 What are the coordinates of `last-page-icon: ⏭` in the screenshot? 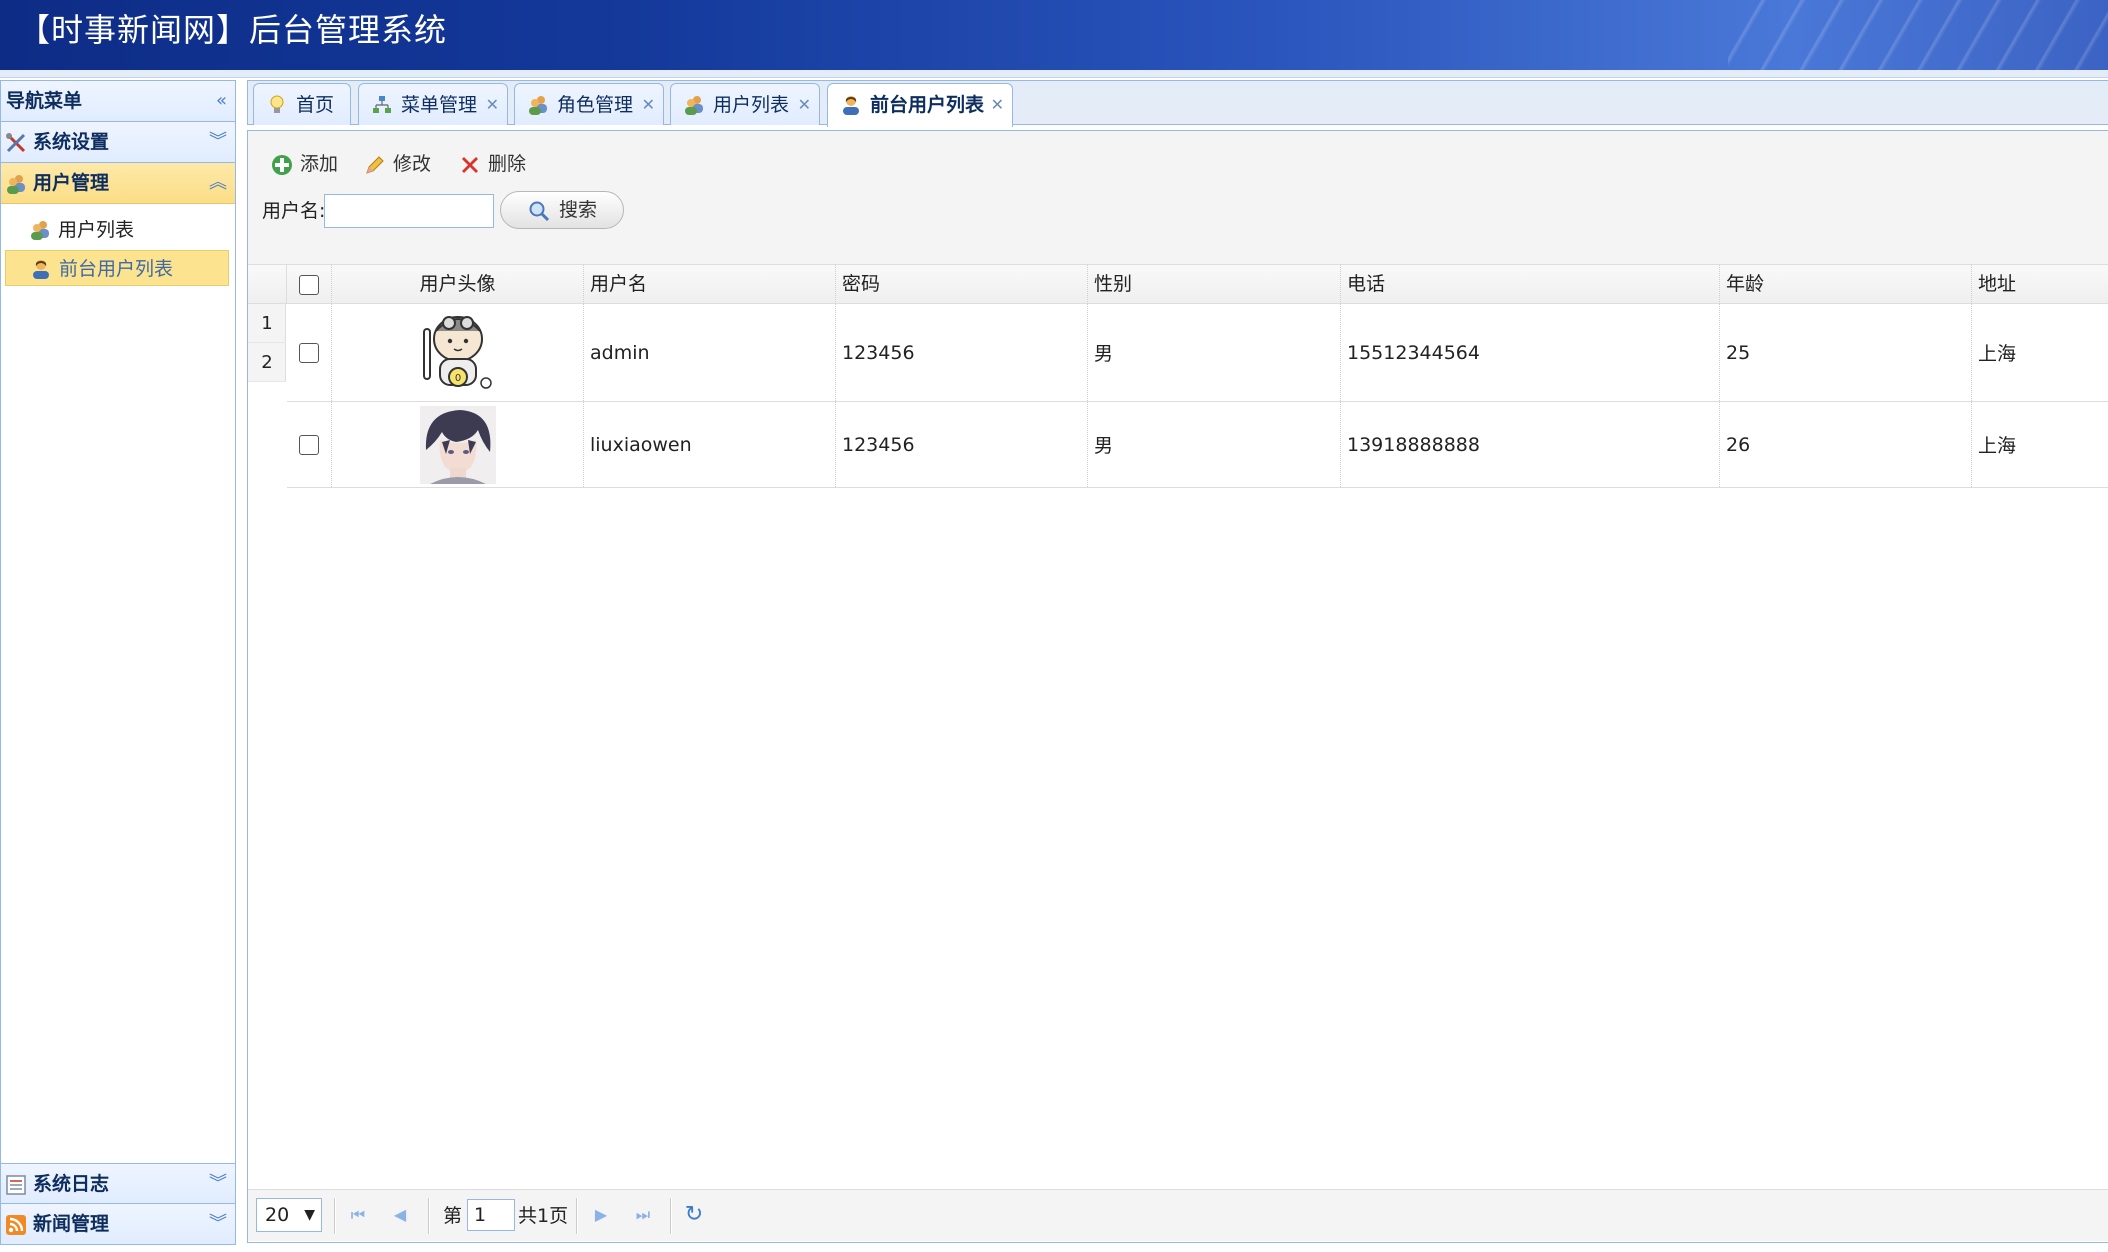 It's located at (643, 1215).